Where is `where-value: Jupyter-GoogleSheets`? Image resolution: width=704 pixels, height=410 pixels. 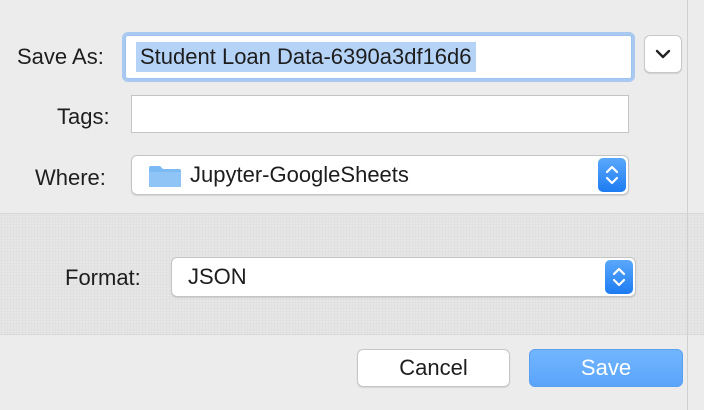 where-value: Jupyter-GoogleSheets is located at coordinates (299, 174).